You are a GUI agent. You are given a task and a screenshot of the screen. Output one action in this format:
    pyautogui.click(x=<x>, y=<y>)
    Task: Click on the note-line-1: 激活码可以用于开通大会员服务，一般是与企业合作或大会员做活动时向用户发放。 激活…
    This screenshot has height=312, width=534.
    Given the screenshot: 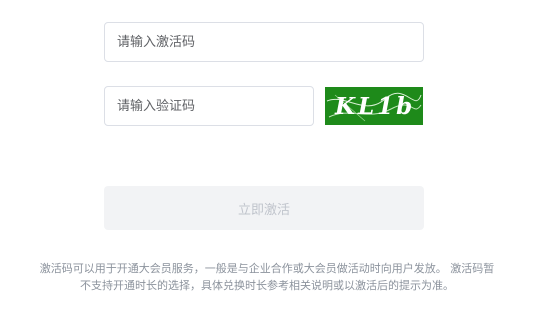 What is the action you would take?
    pyautogui.click(x=267, y=268)
    